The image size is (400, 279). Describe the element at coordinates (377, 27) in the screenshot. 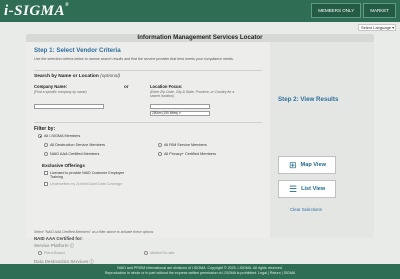

I see `language-select: Select Language ▾` at that location.